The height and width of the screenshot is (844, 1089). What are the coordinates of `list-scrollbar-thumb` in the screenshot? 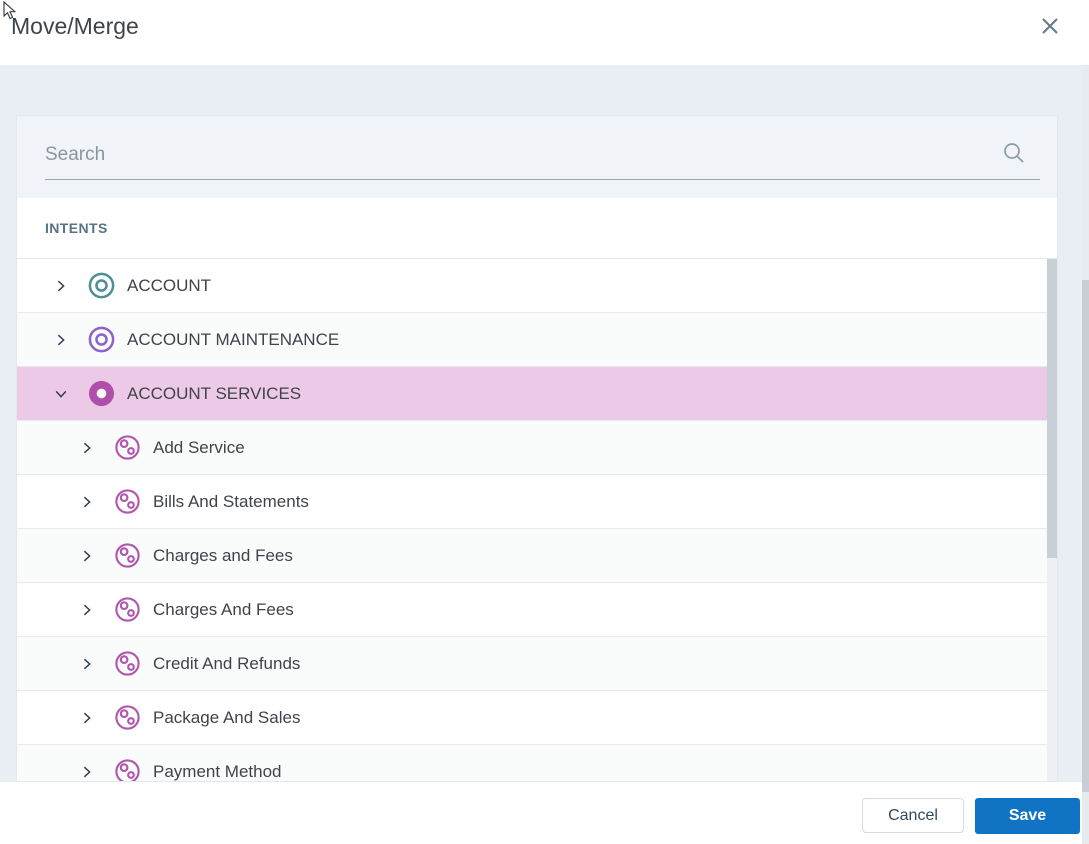 It's located at (1052, 408).